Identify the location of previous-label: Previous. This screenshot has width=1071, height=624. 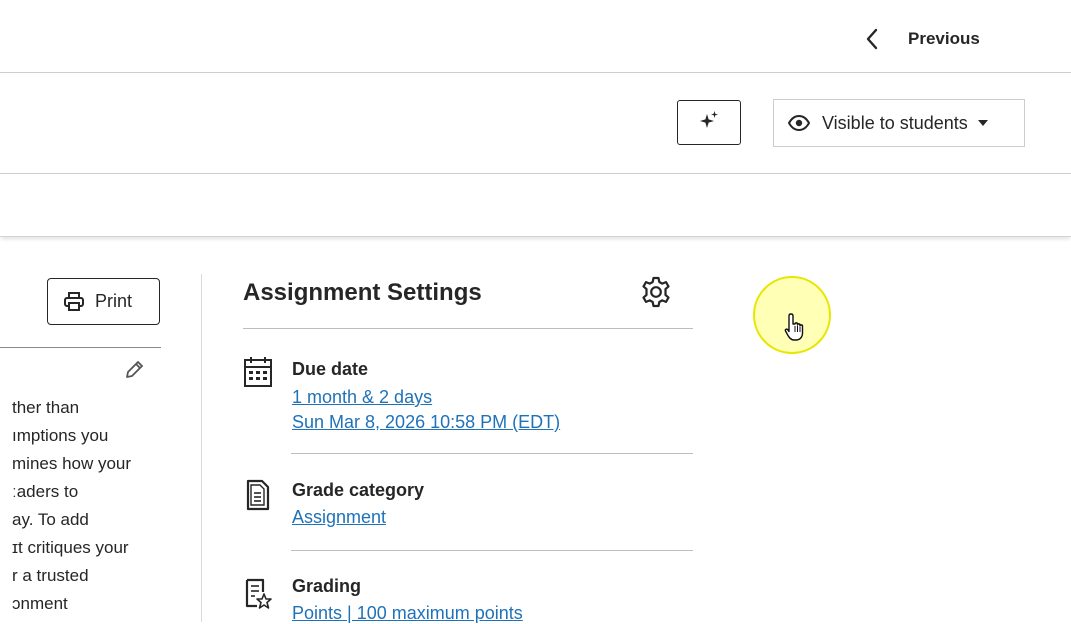
(944, 38).